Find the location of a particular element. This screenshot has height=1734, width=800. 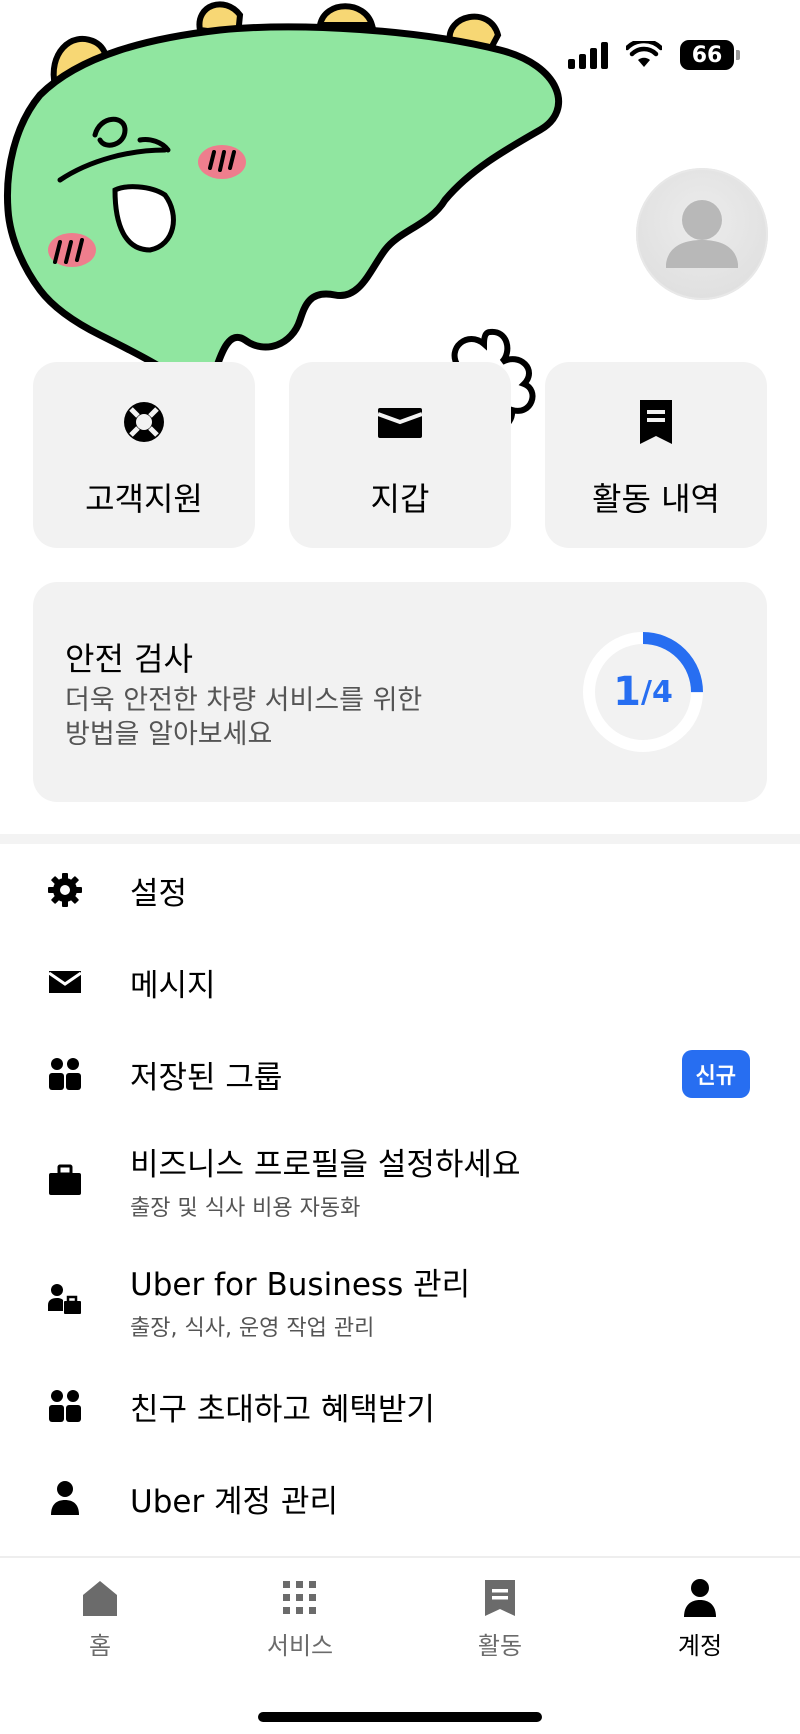

menu-text-invite-friends: 친구 초대하고 혜택받기 is located at coordinates (282, 1406).